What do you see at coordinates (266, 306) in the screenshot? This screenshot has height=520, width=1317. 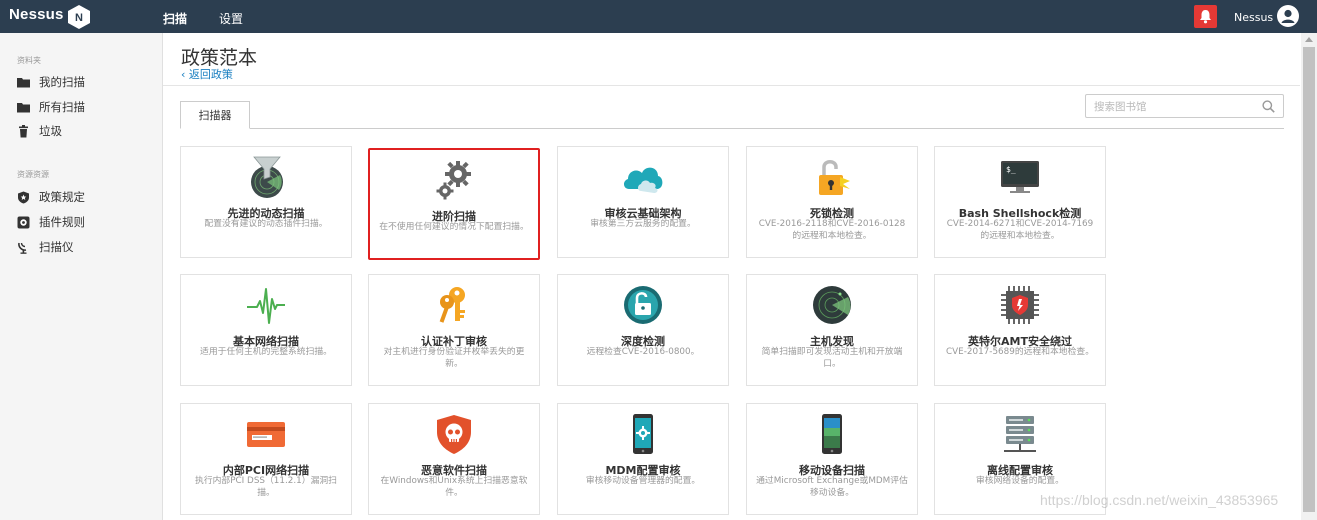 I see `pulse-icon` at bounding box center [266, 306].